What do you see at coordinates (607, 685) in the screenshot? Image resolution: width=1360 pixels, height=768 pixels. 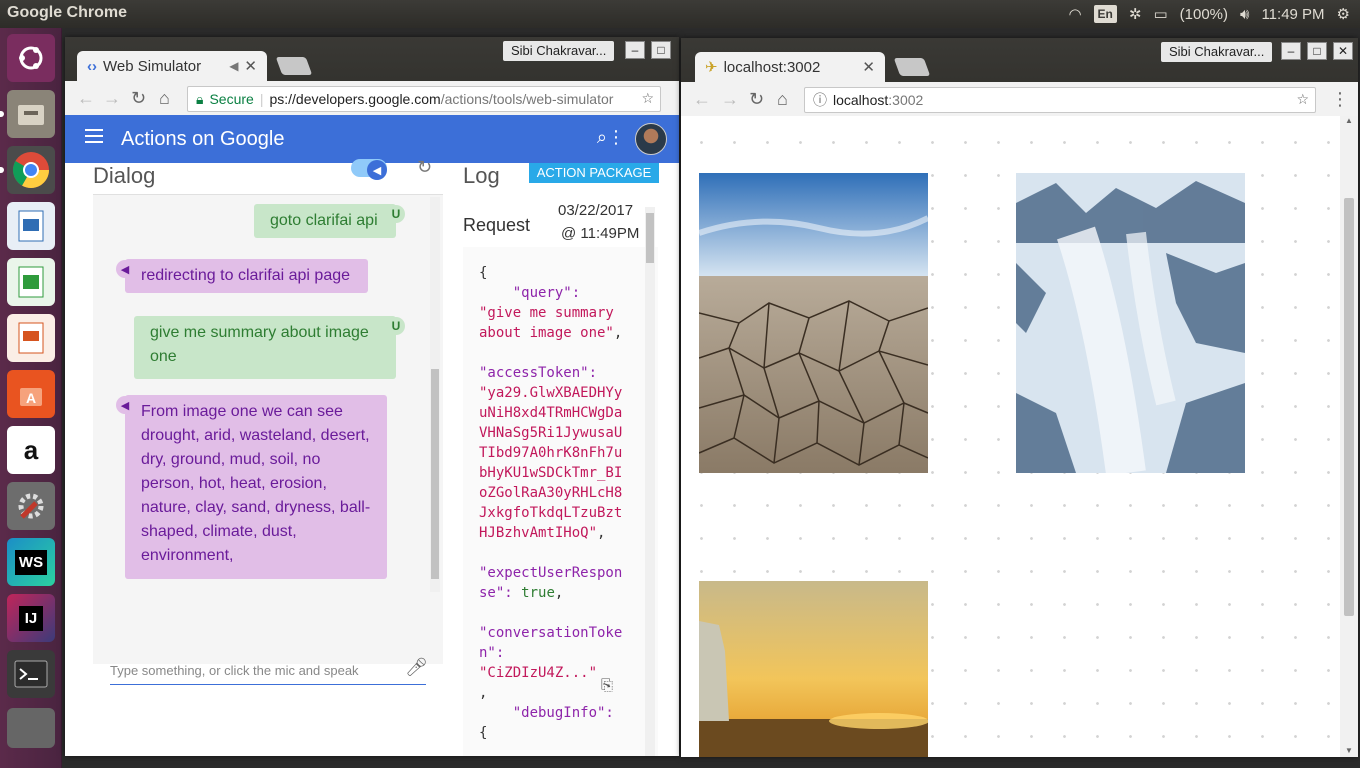 I see `copy-icon: ⎘` at bounding box center [607, 685].